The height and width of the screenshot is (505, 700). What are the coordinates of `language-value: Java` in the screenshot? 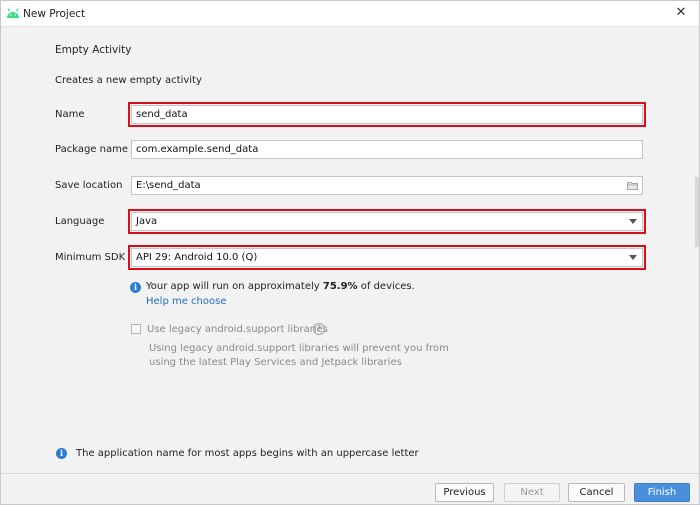 It's located at (147, 221).